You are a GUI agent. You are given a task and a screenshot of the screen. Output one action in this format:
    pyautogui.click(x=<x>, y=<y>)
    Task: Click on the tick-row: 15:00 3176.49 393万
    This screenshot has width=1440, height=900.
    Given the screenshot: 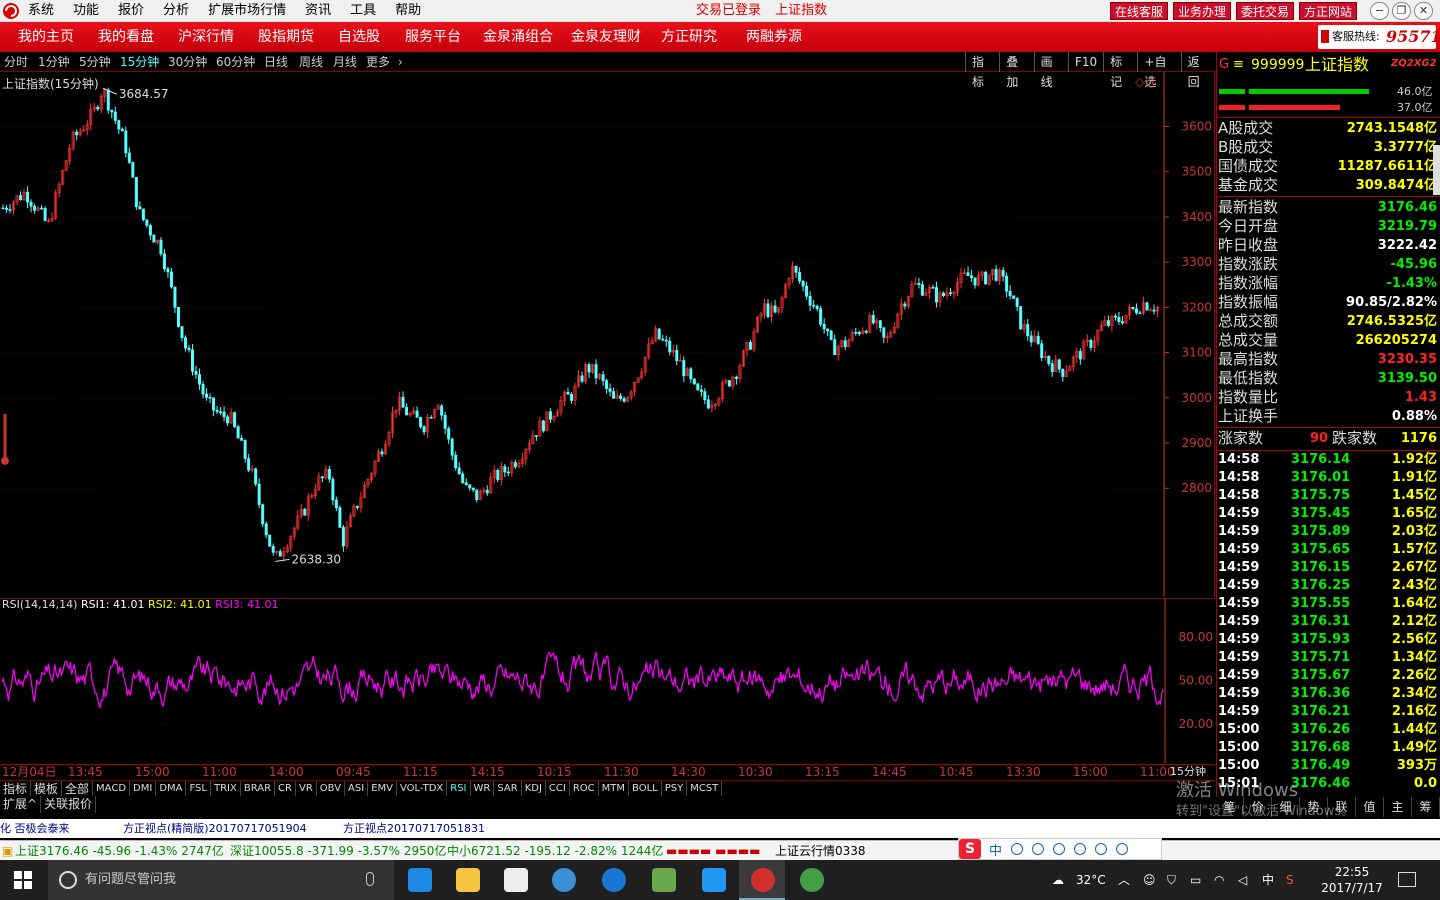 What is the action you would take?
    pyautogui.click(x=1328, y=766)
    